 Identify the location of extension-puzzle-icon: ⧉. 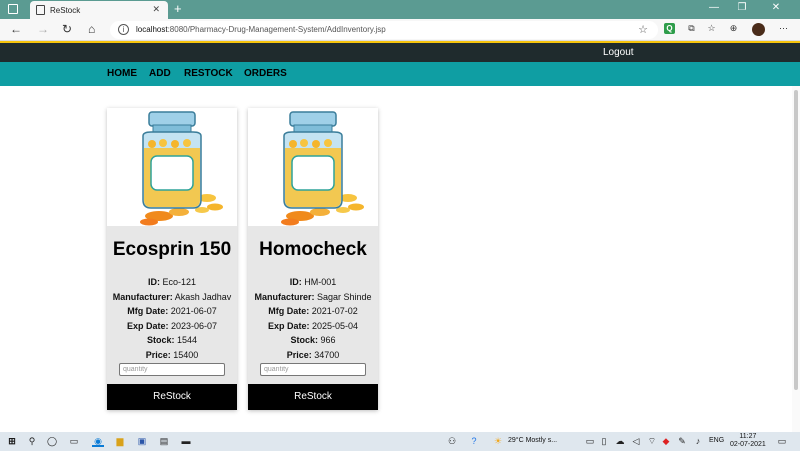
(691, 28).